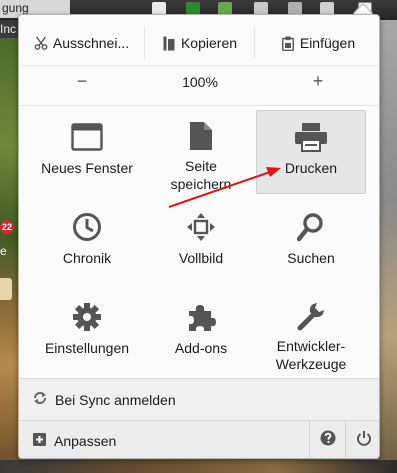 This screenshot has height=473, width=397. What do you see at coordinates (311, 316) in the screenshot?
I see `wrench-icon` at bounding box center [311, 316].